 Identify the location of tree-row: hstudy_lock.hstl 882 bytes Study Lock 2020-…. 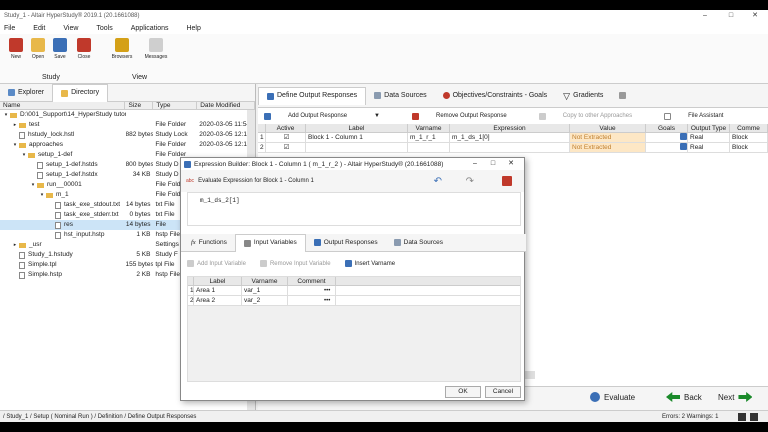
(127, 135).